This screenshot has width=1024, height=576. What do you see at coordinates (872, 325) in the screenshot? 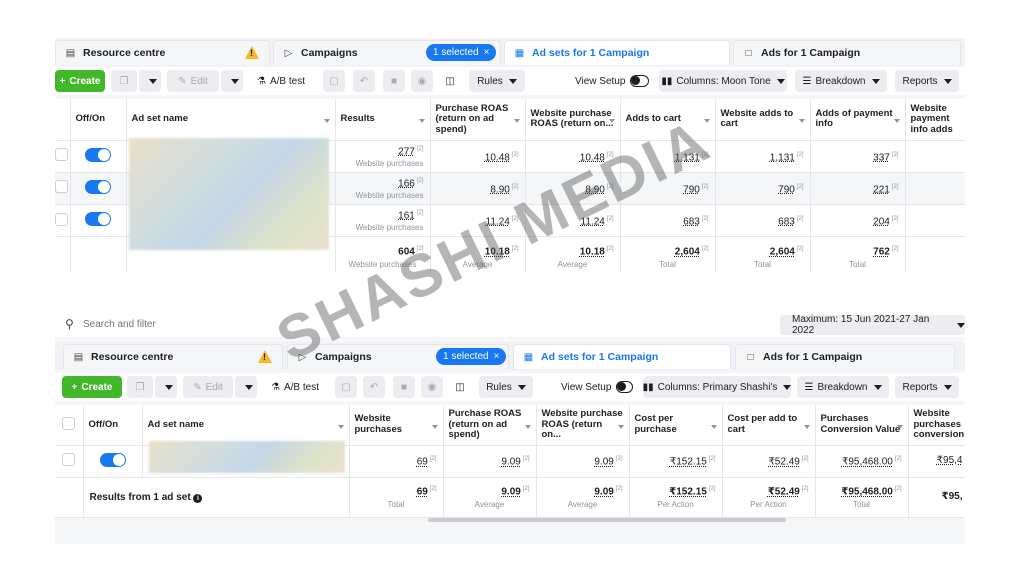
I see `date-range-dropdown: Maximum: 15 Jun 2021-27 Jan 2022` at bounding box center [872, 325].